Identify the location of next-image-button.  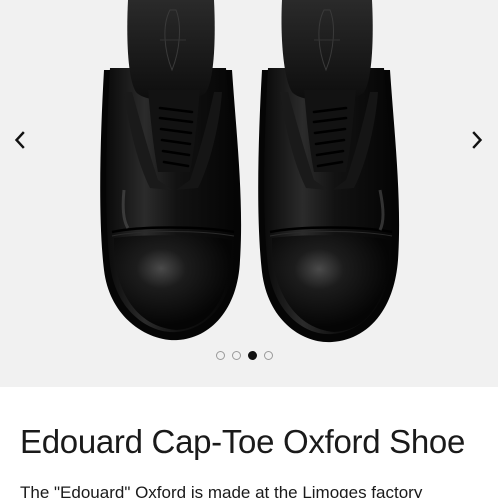
(477, 140).